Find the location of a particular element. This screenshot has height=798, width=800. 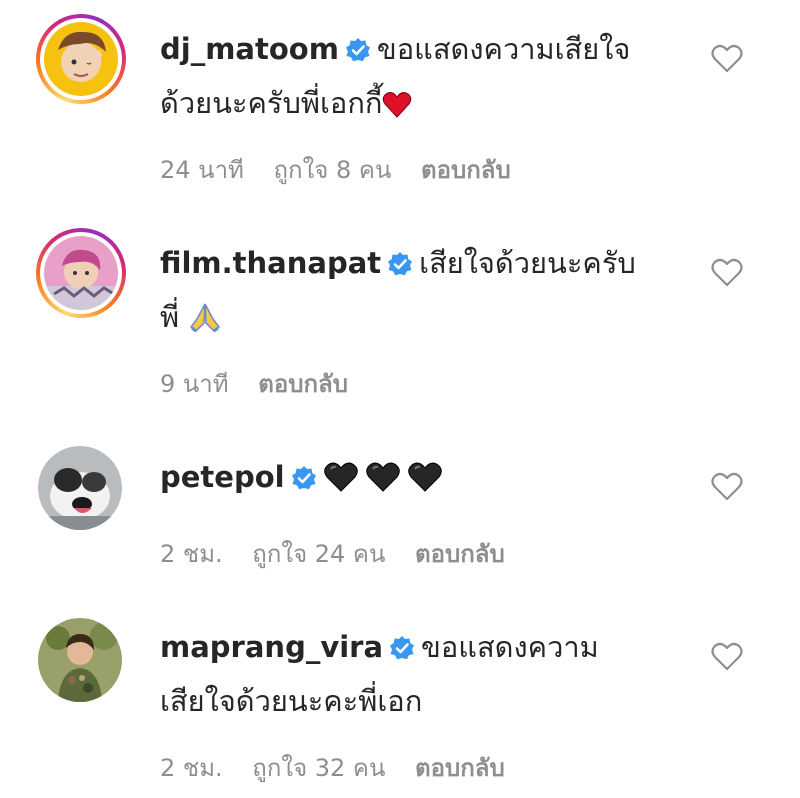

comment-timestamp: 9 นาที is located at coordinates (194, 384).